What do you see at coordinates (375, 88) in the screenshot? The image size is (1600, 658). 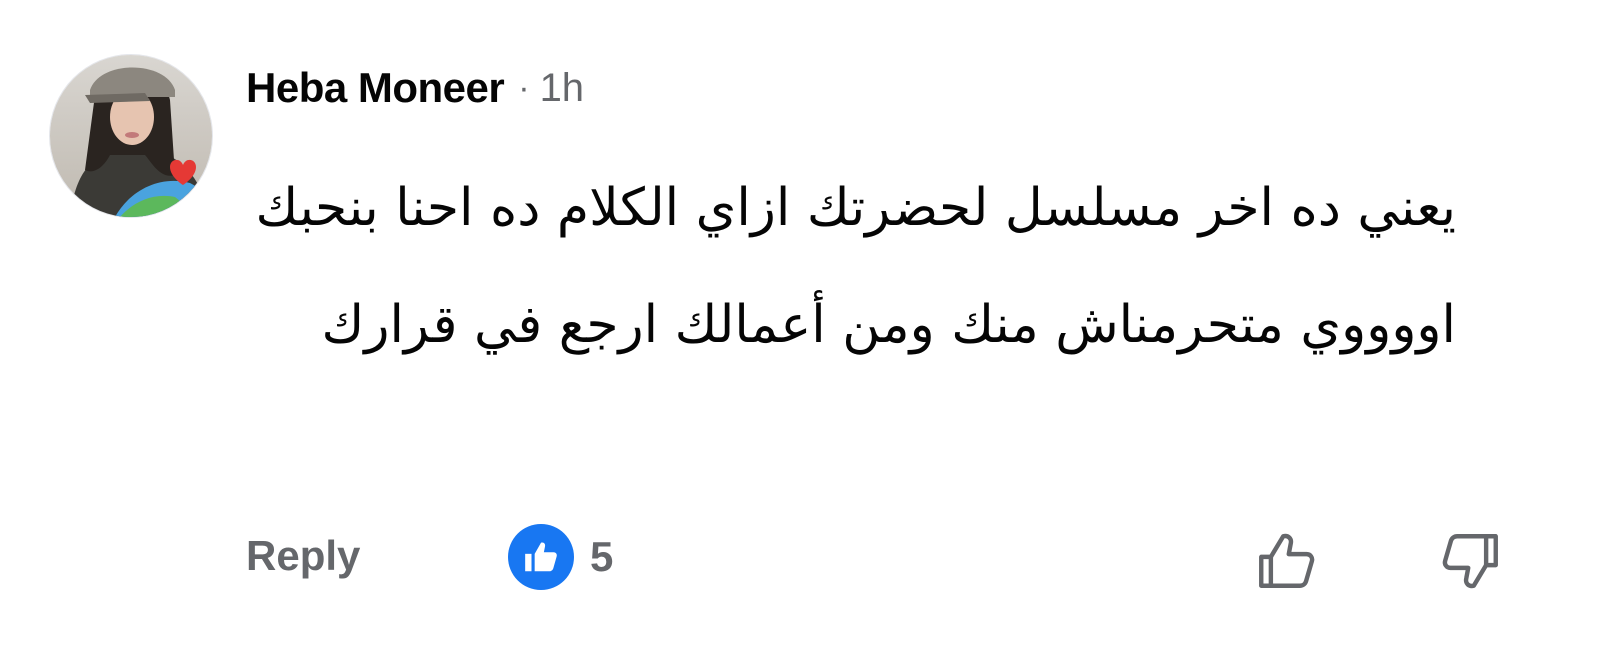 I see `author-name: Heba Moneer` at bounding box center [375, 88].